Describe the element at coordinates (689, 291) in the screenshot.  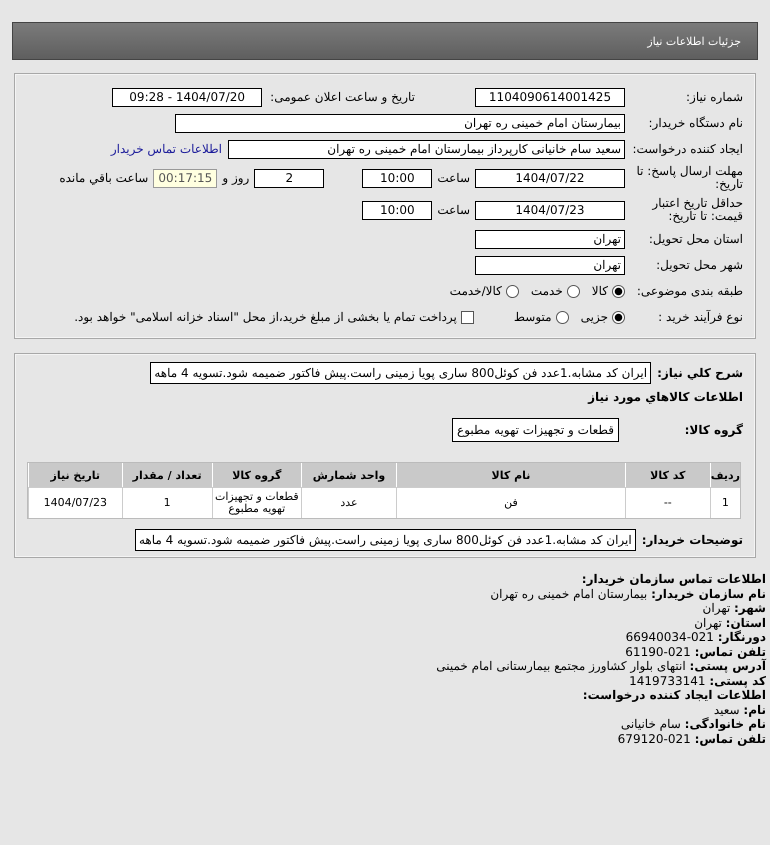
I see `field-label: طبقه بندی موضوعی:` at that location.